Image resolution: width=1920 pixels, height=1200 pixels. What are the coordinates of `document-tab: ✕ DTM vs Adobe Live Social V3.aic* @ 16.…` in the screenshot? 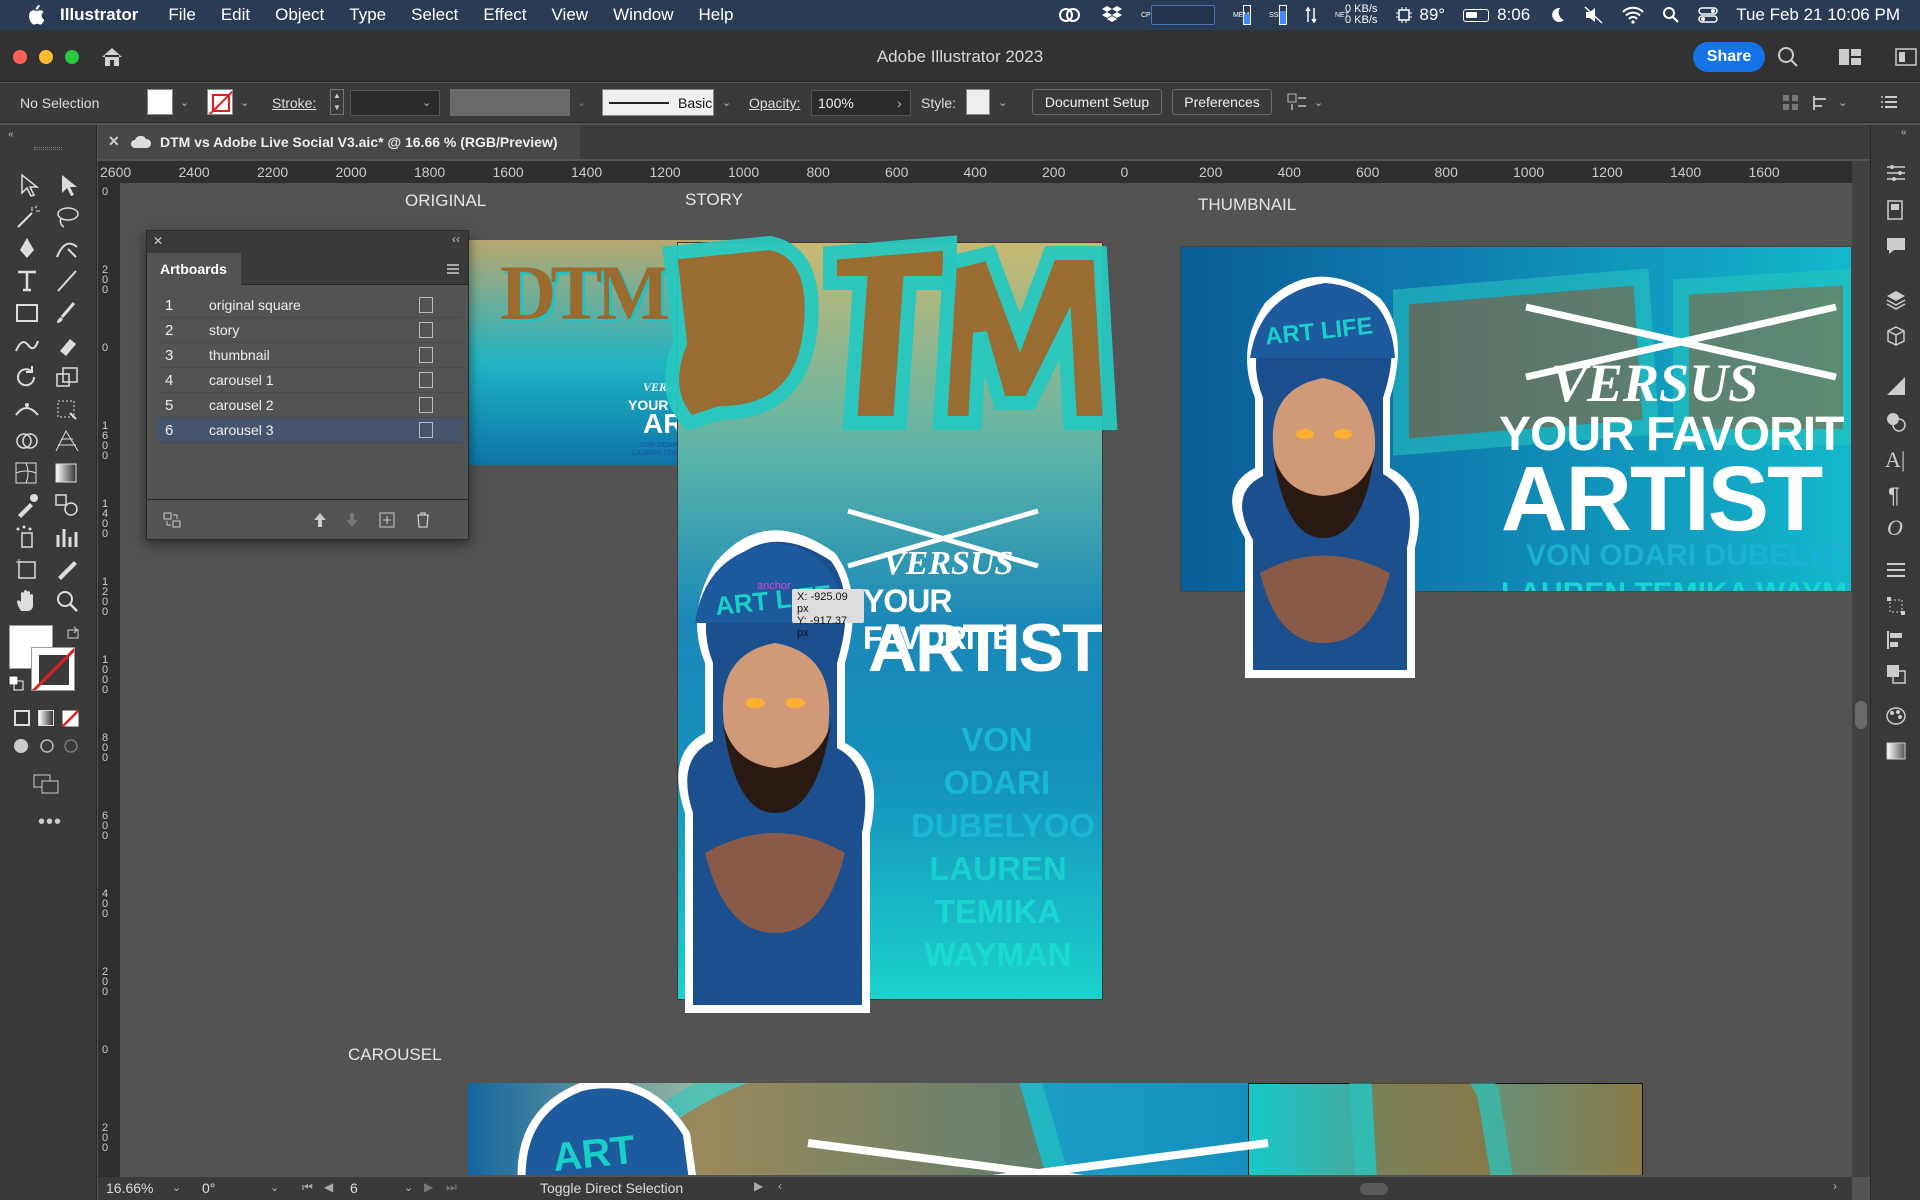 It's located at (339, 142).